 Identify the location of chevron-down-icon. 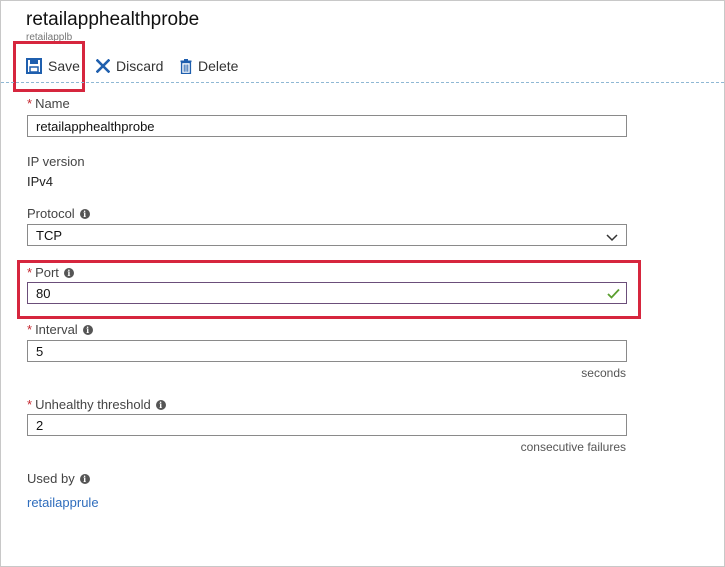
(612, 237).